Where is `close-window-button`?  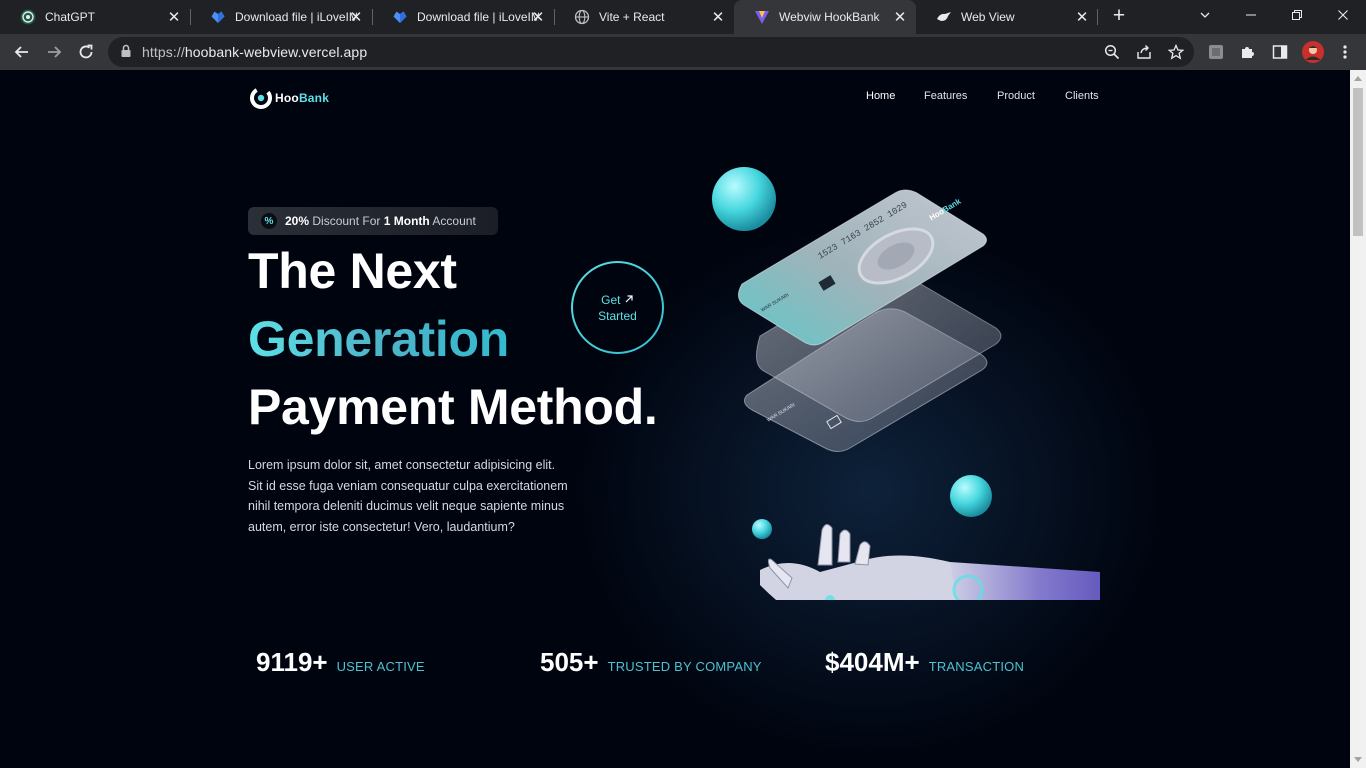 close-window-button is located at coordinates (1343, 15).